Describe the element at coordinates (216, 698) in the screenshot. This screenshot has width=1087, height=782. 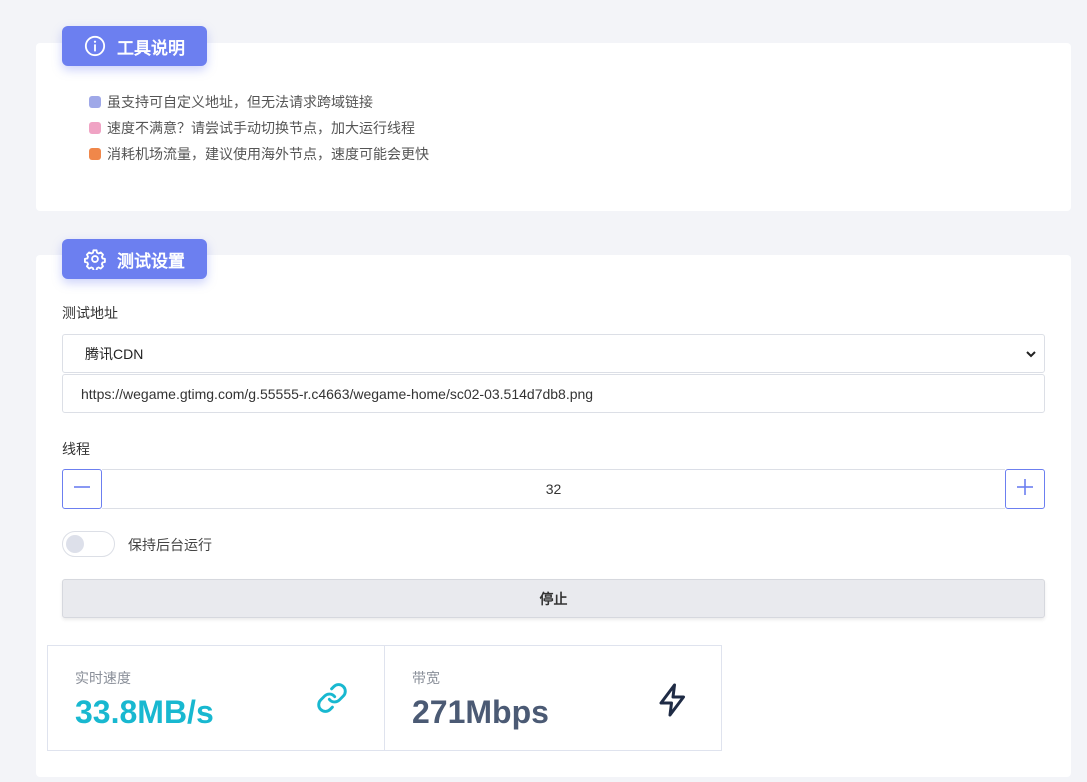
I see `speed-stat-card: 实时速度 33.8MB/s` at that location.